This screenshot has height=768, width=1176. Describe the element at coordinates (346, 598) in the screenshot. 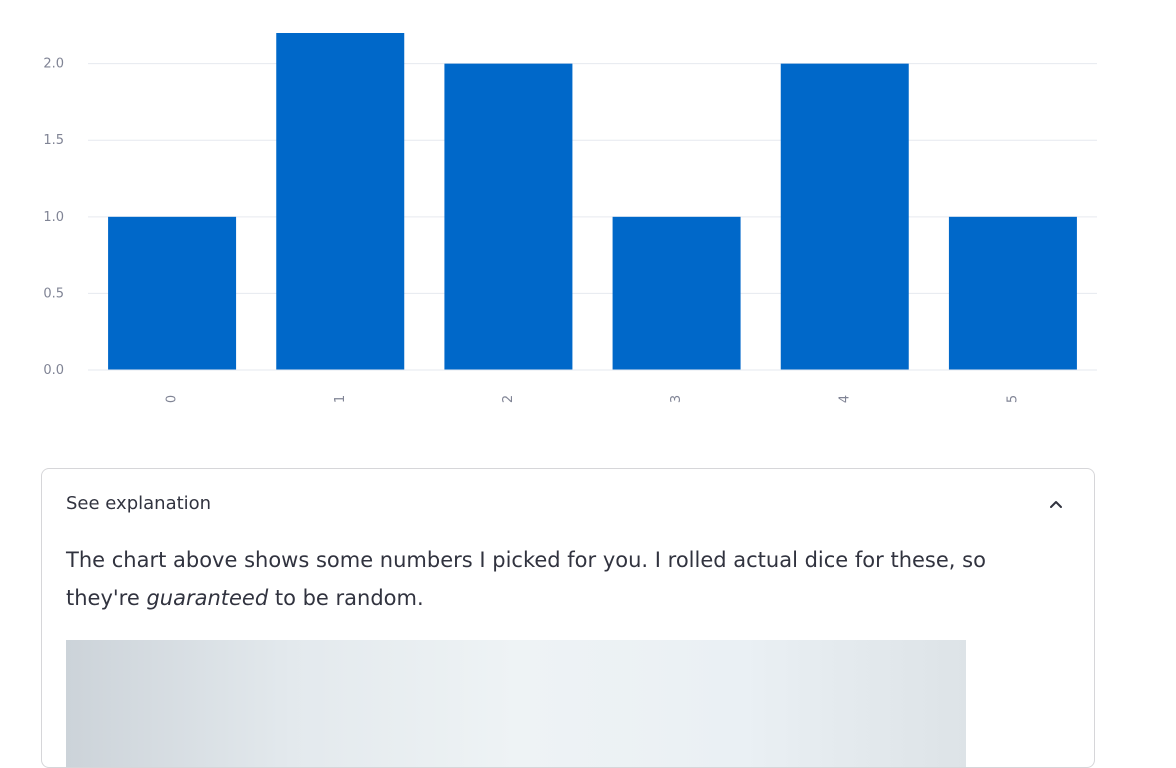

I see `explanation-text-end: to be random.` at that location.